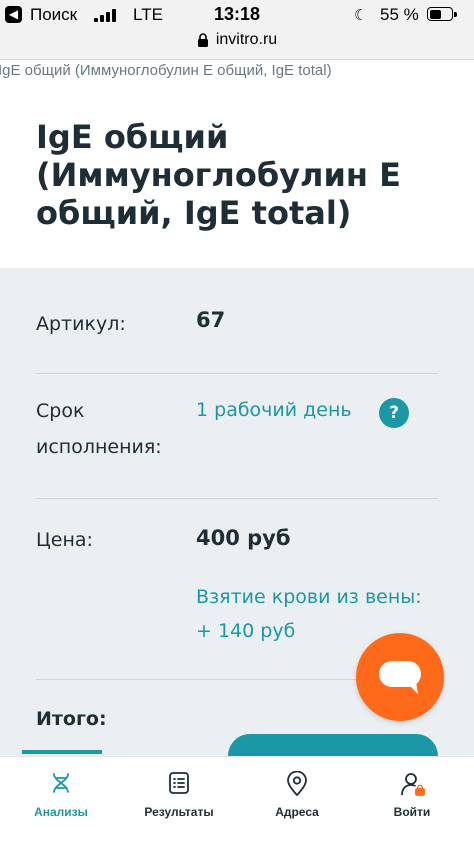 This screenshot has width=474, height=841. I want to click on total-label: Итого:, so click(71, 719).